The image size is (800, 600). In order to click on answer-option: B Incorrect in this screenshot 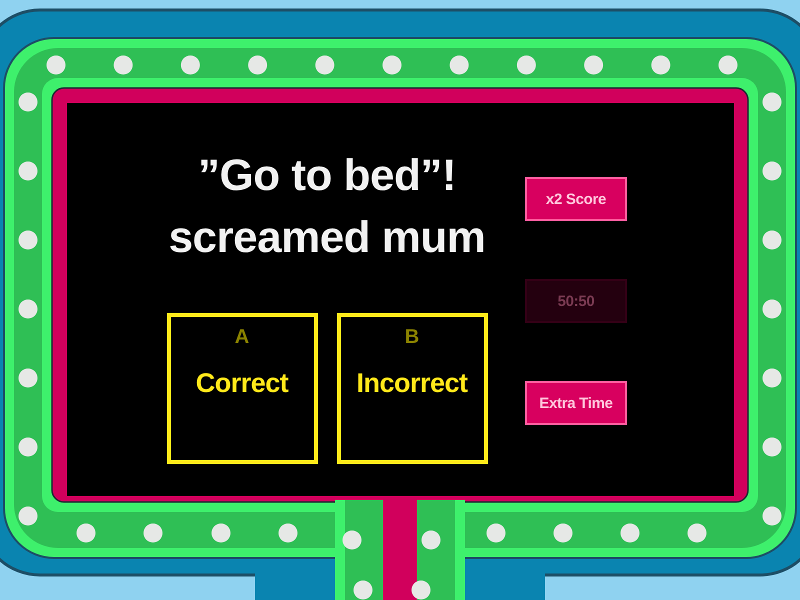, I will do `click(412, 388)`.